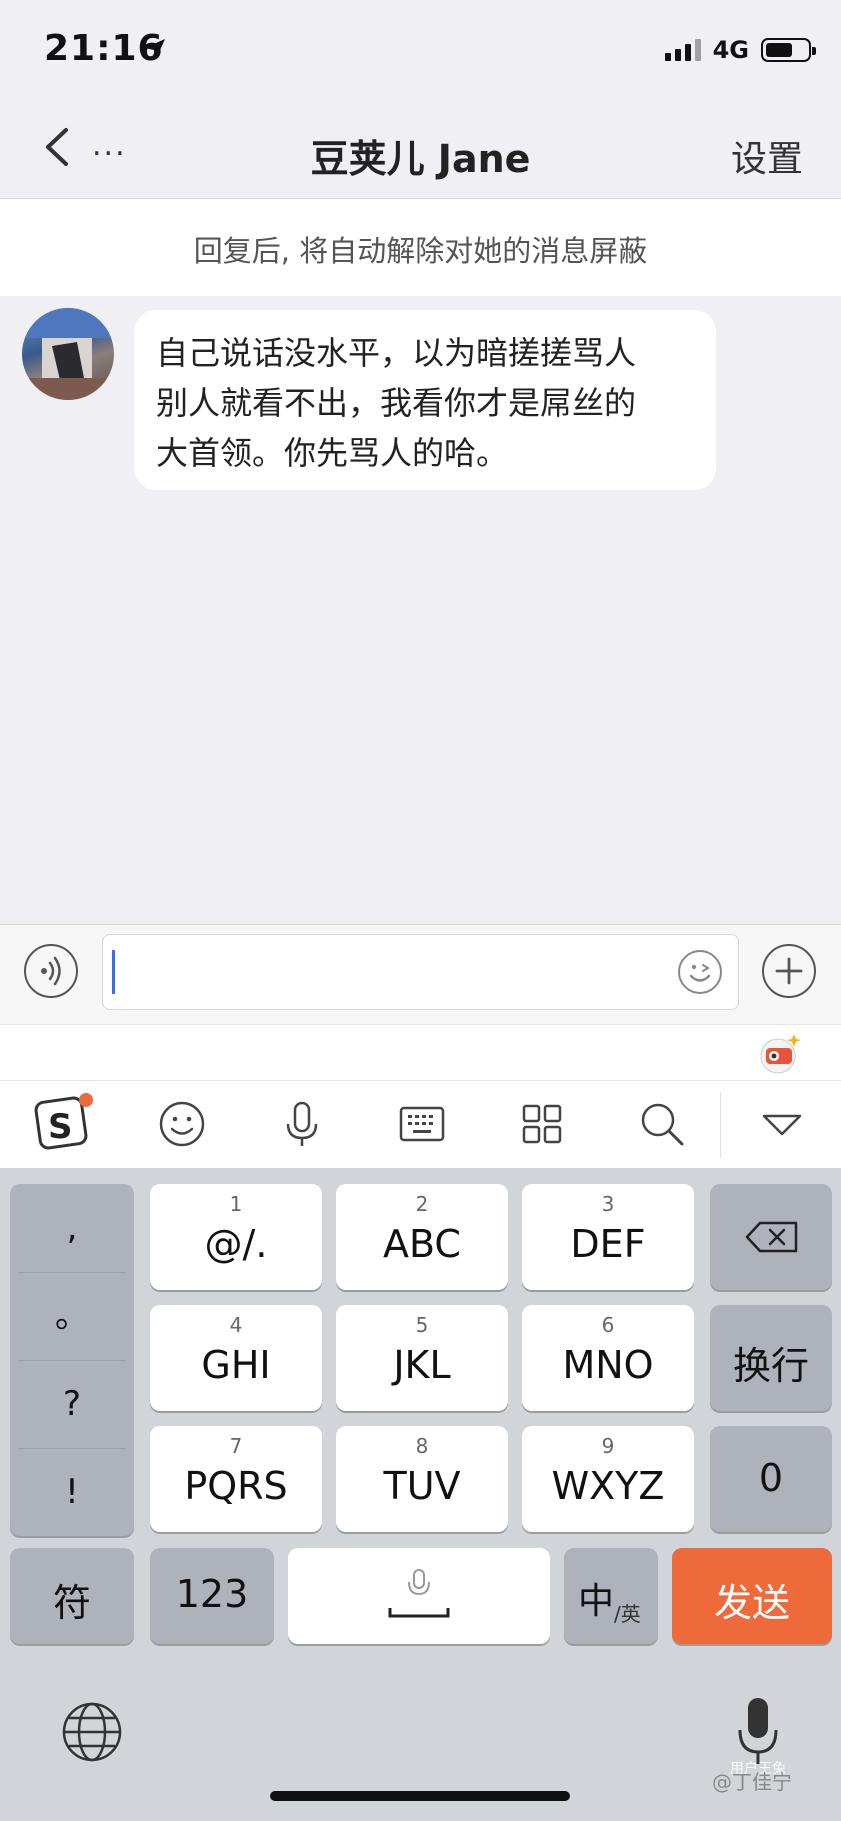  I want to click on key-number: 1, so click(236, 1204).